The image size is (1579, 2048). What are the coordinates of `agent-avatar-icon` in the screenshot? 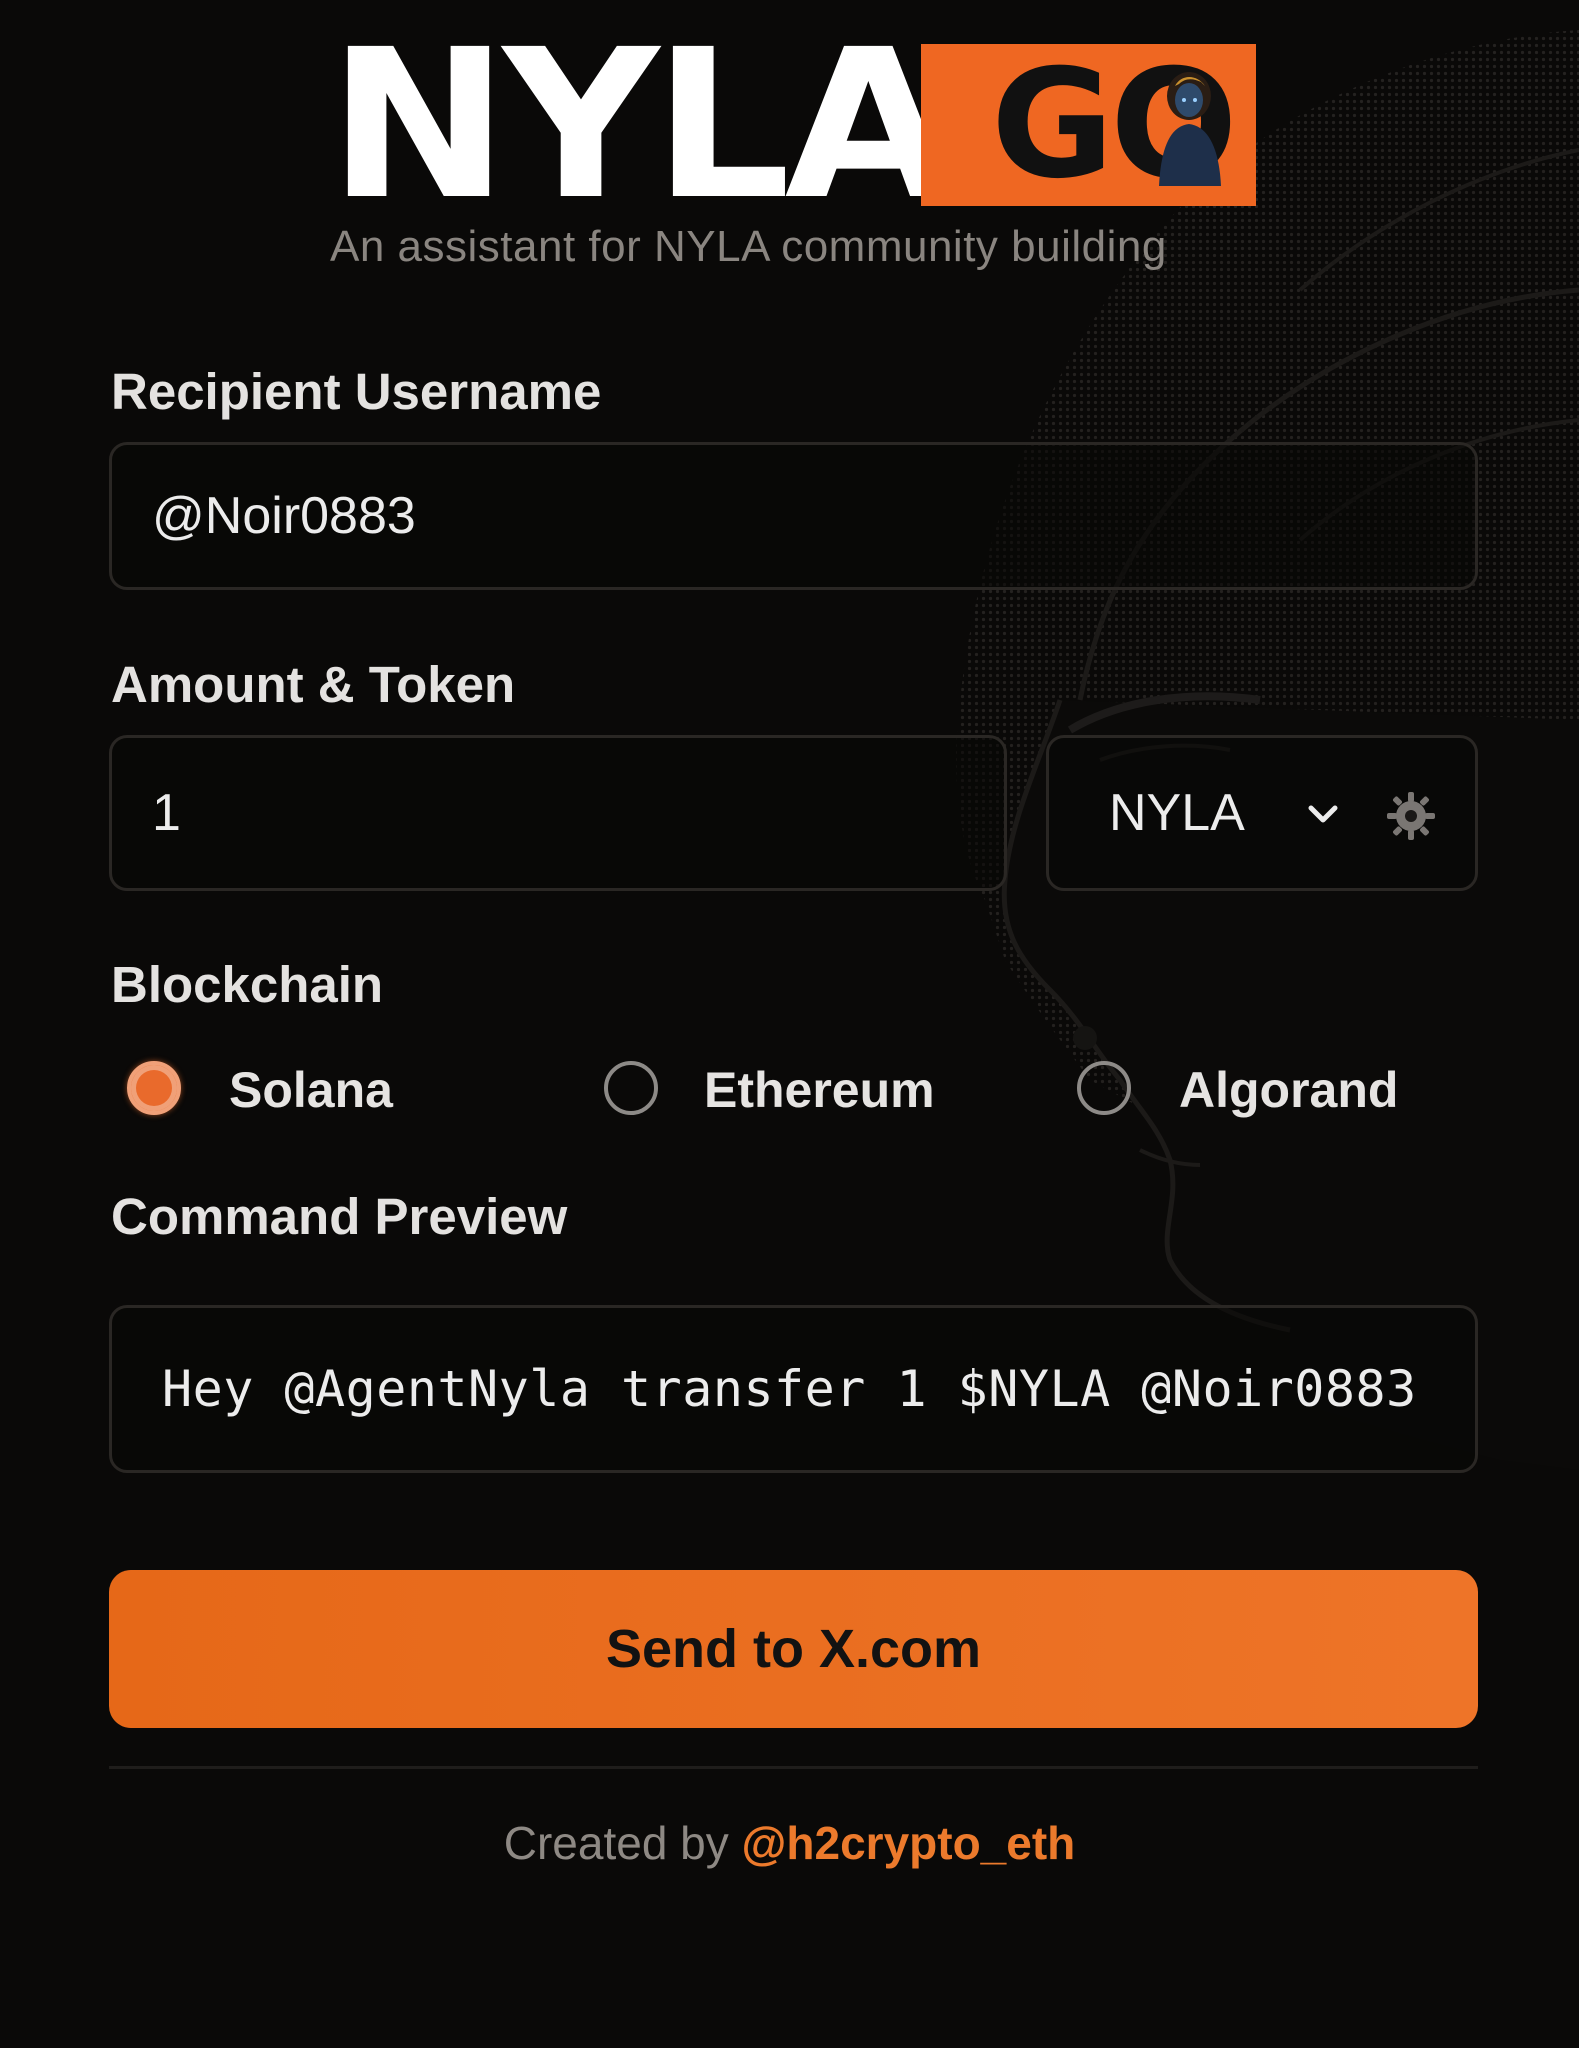 It's located at (1190, 129).